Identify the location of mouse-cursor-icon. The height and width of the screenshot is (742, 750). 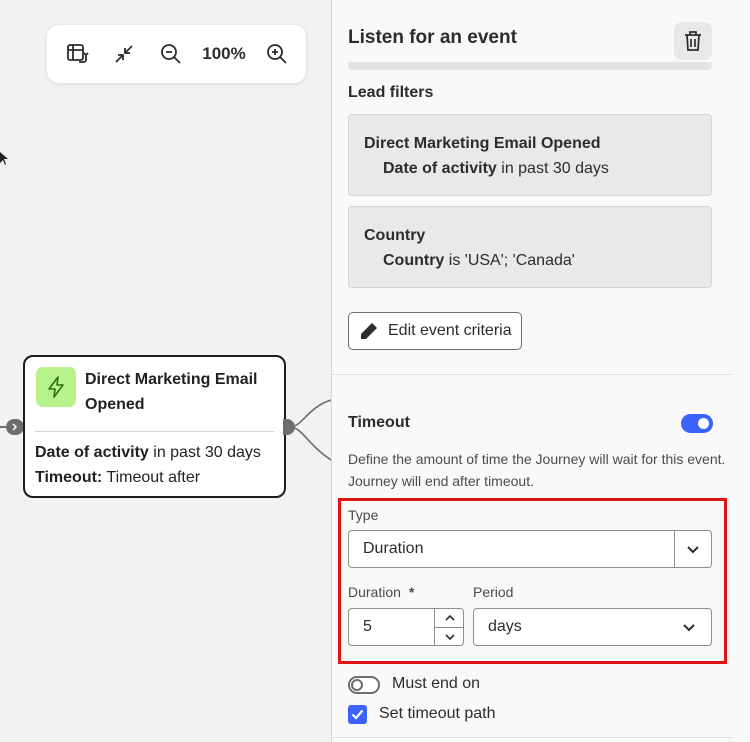
(4, 158).